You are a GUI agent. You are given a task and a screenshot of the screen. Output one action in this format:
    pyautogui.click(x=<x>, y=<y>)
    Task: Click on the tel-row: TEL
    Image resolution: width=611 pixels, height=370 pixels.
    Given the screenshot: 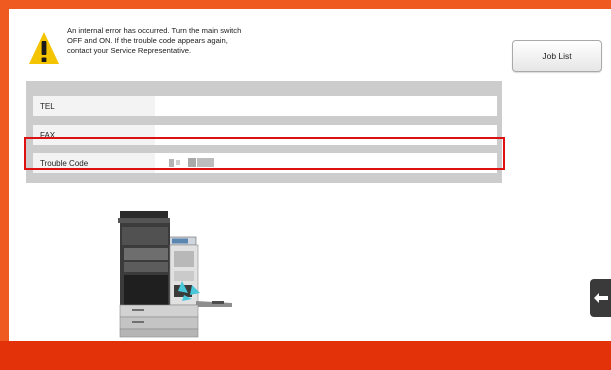 What is the action you would take?
    pyautogui.click(x=265, y=106)
    